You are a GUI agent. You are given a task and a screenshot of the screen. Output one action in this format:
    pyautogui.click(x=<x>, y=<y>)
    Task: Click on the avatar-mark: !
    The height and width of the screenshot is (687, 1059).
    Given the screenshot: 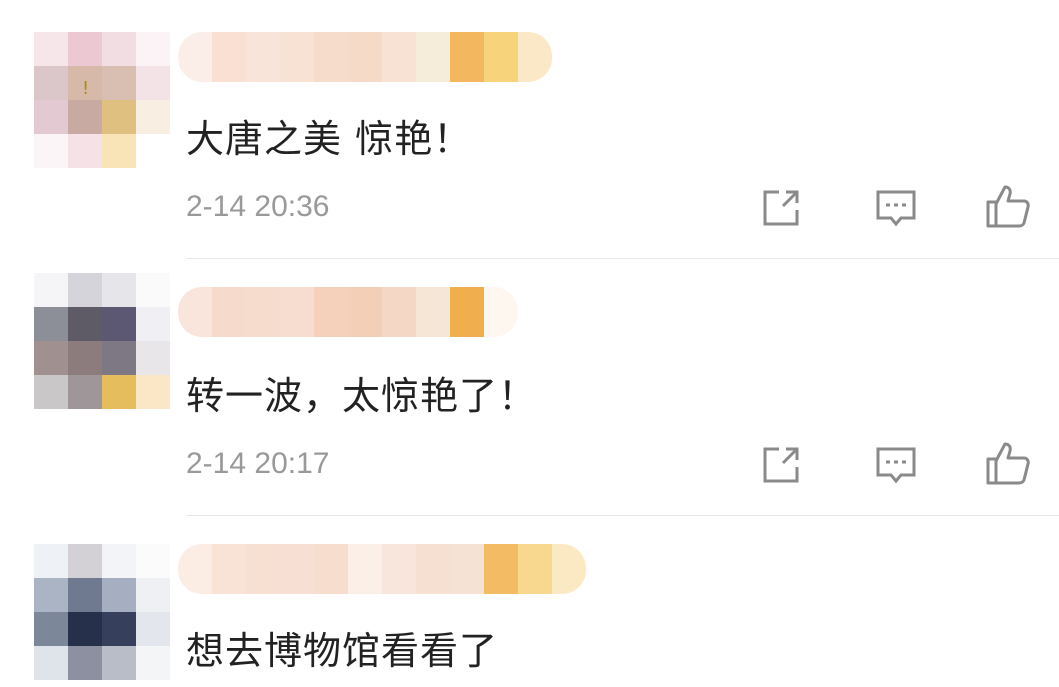 What is the action you would take?
    pyautogui.click(x=86, y=88)
    